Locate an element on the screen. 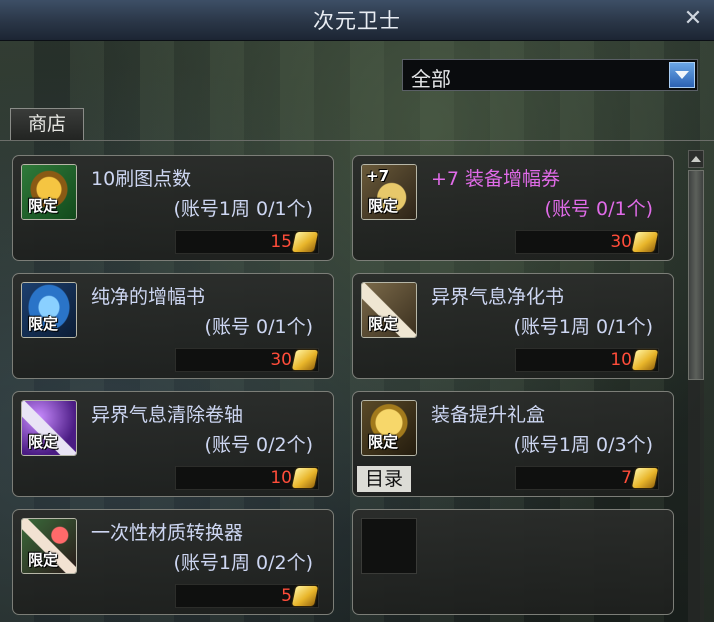 The height and width of the screenshot is (622, 714). category-dropdown: 全部 is located at coordinates (550, 75).